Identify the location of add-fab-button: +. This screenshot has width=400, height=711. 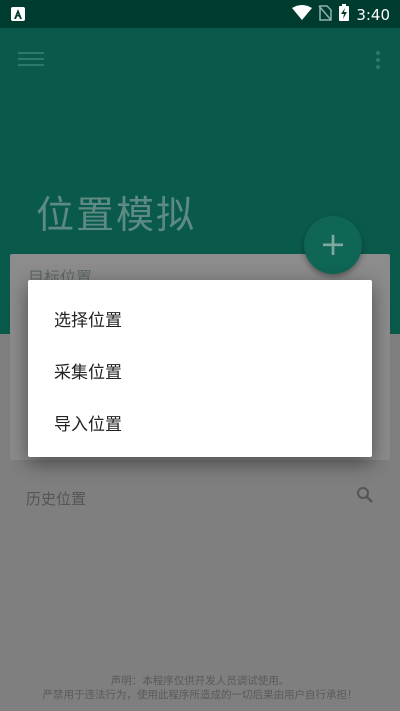
(333, 245).